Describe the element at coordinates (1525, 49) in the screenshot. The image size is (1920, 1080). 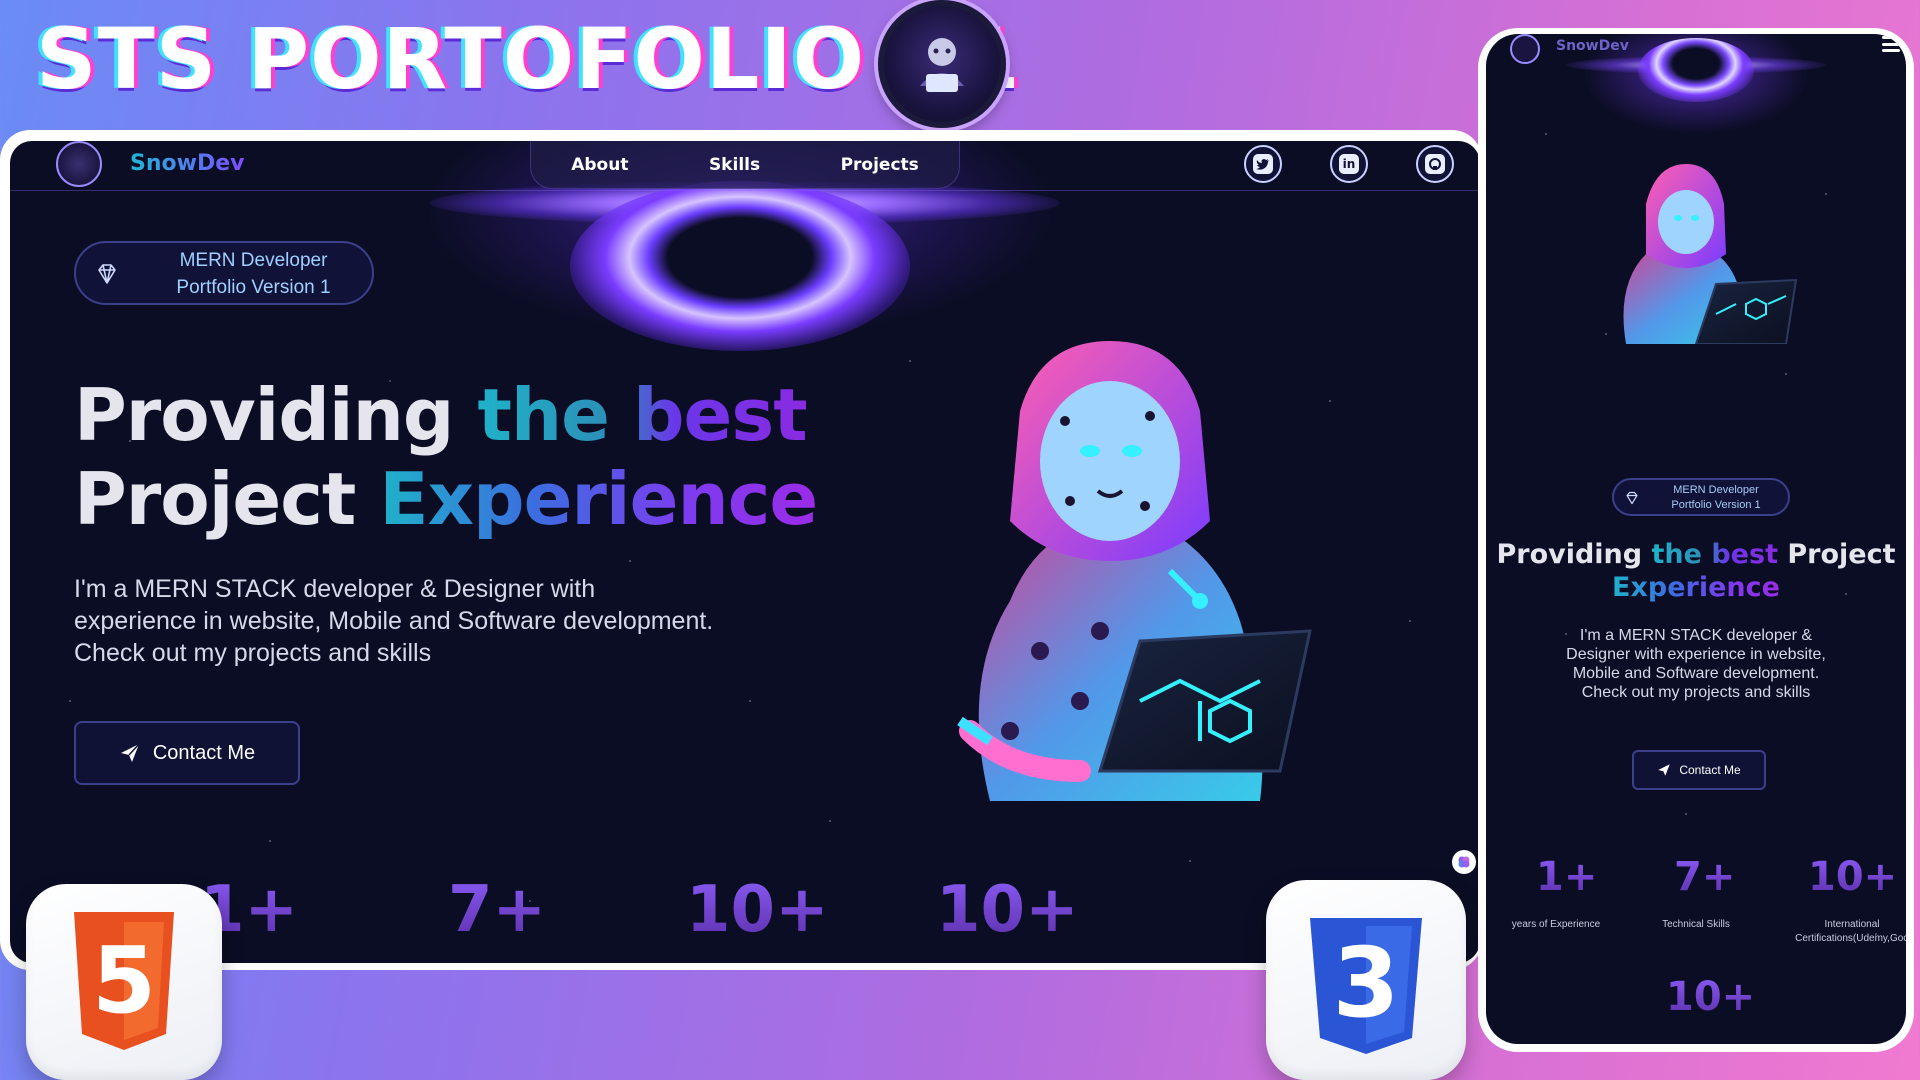
I see `mobile-nav-logo-avatar` at that location.